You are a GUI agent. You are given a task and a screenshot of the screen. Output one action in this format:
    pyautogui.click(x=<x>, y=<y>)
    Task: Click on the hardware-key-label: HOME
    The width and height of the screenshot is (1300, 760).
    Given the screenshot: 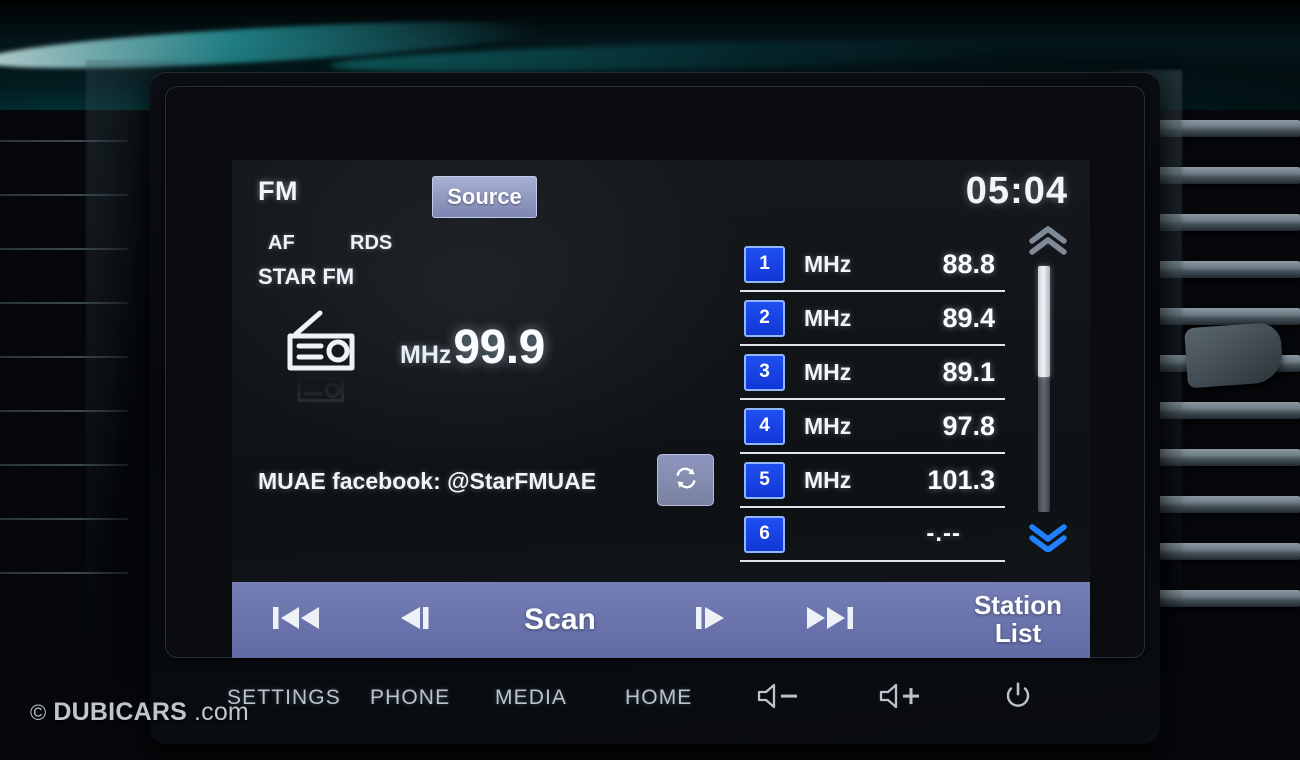 What is the action you would take?
    pyautogui.click(x=659, y=697)
    